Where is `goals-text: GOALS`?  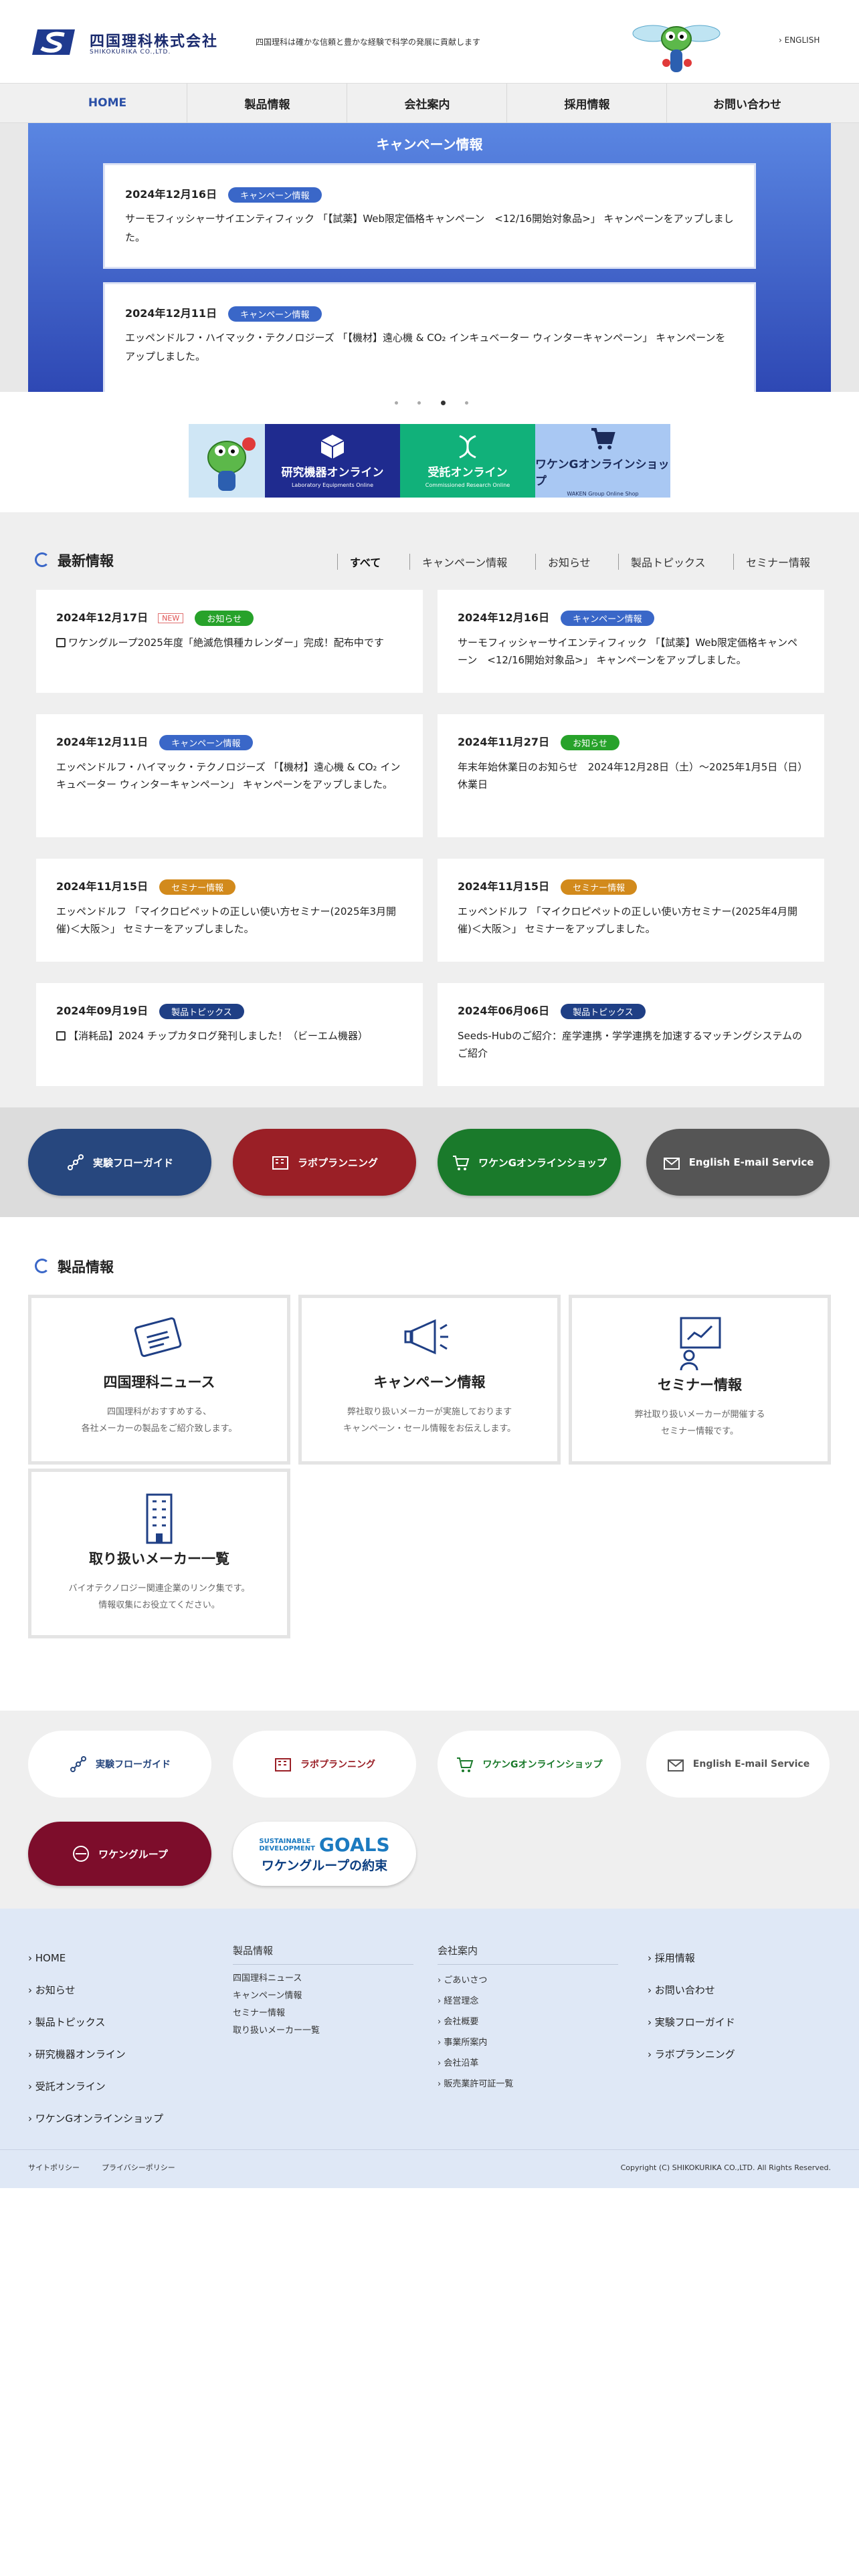
goals-text: GOALS is located at coordinates (354, 1845).